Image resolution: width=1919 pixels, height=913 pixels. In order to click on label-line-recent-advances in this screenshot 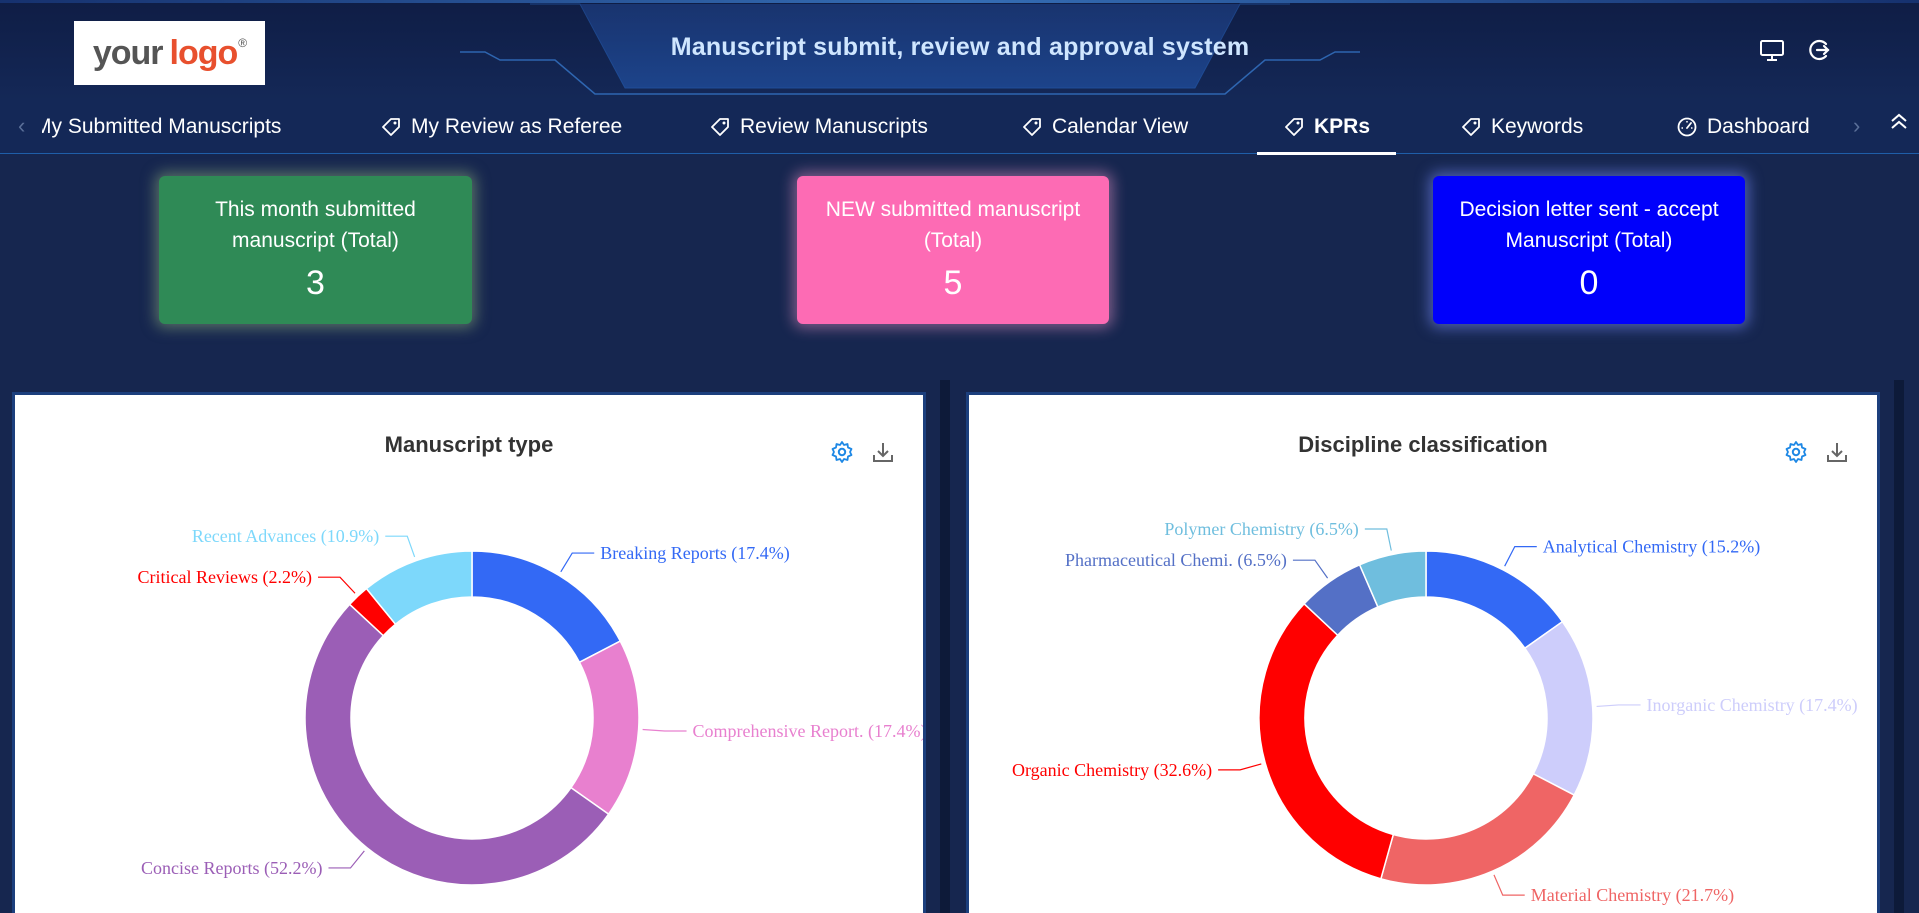, I will do `click(400, 546)`.